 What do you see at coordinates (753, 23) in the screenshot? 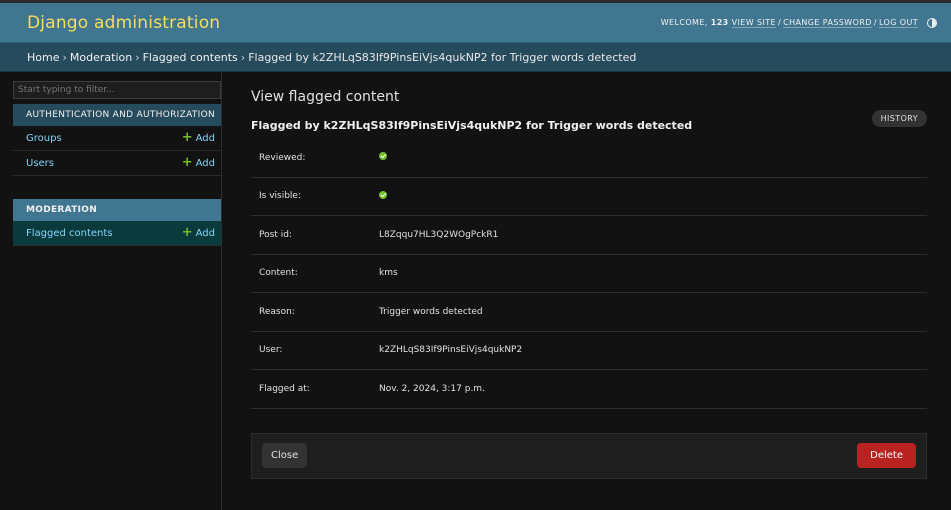
I see `view-site-link: View site` at bounding box center [753, 23].